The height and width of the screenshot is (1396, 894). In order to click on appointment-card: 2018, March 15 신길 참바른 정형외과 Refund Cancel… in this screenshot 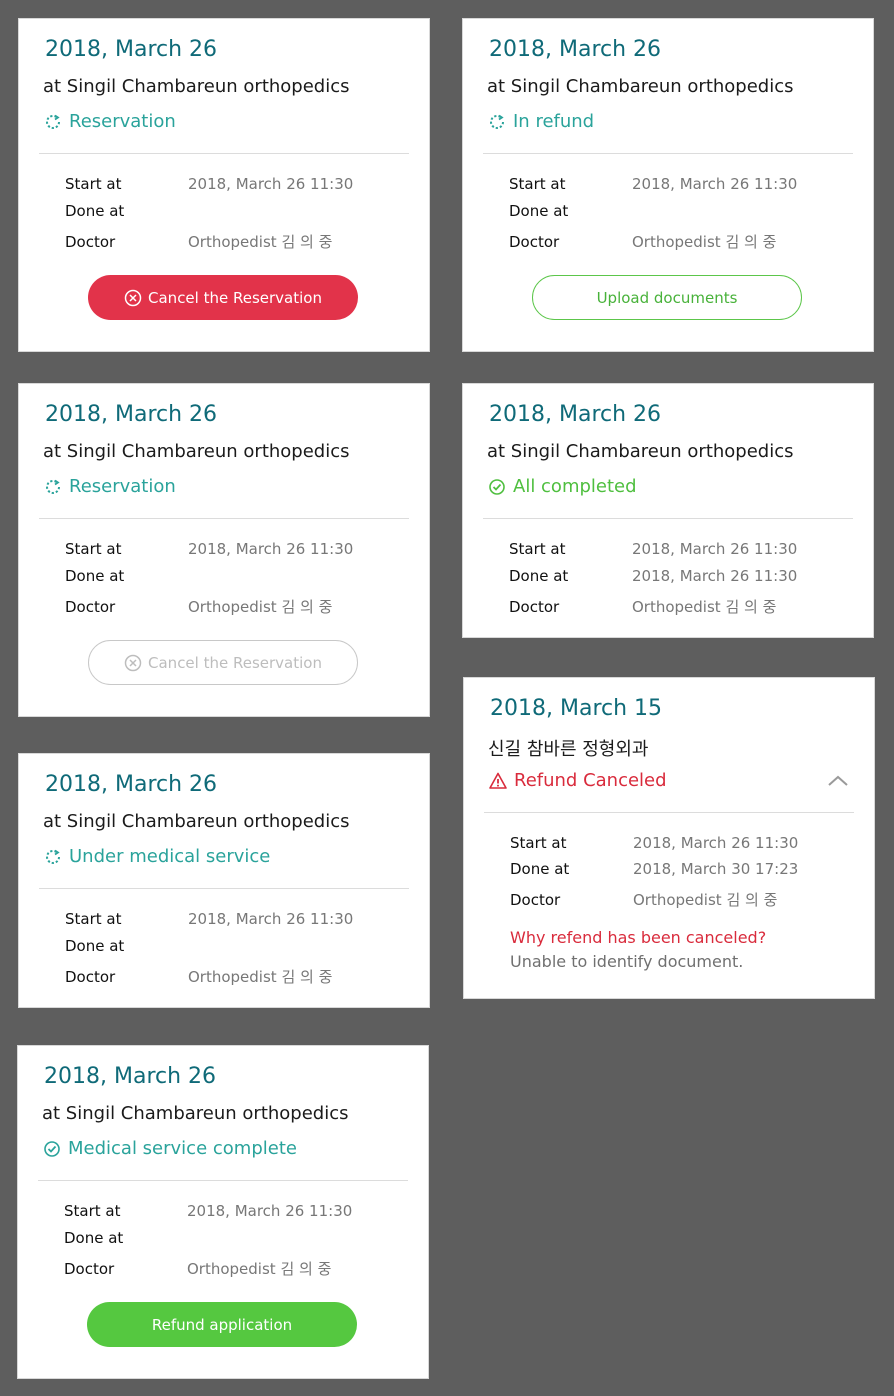, I will do `click(669, 838)`.